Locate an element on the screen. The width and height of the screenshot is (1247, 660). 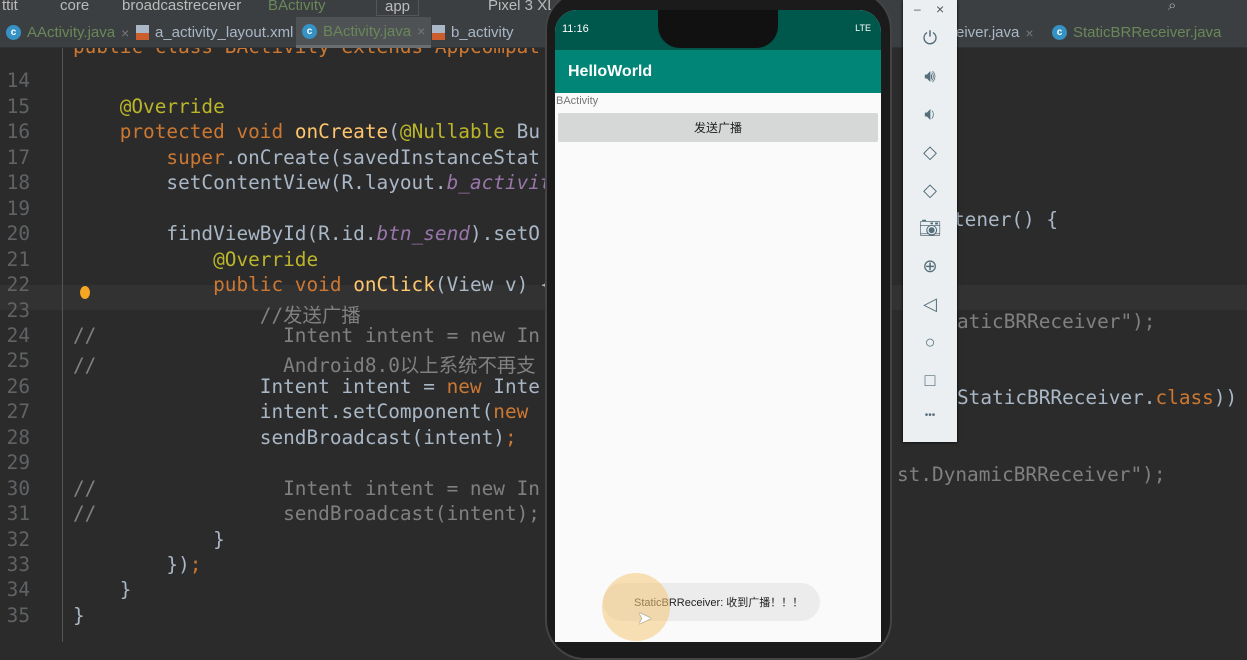
code-line: public class BActivity extends AppCompat is located at coordinates (306, 53).